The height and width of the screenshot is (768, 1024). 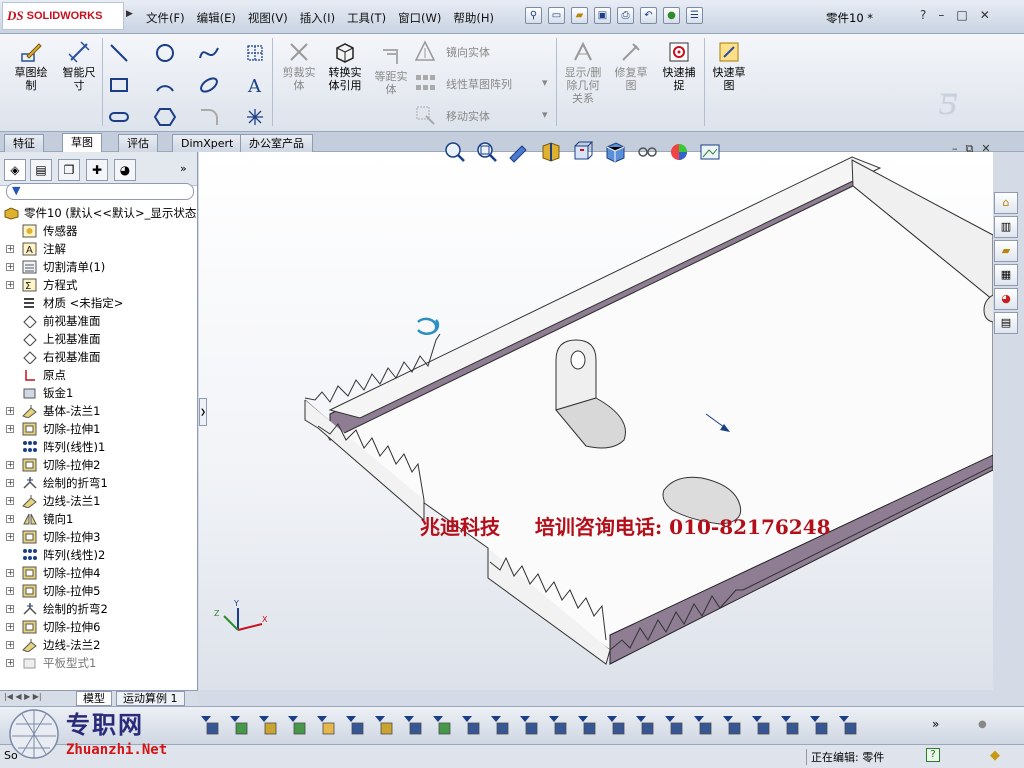 I want to click on minimize-button: –, so click(x=941, y=15).